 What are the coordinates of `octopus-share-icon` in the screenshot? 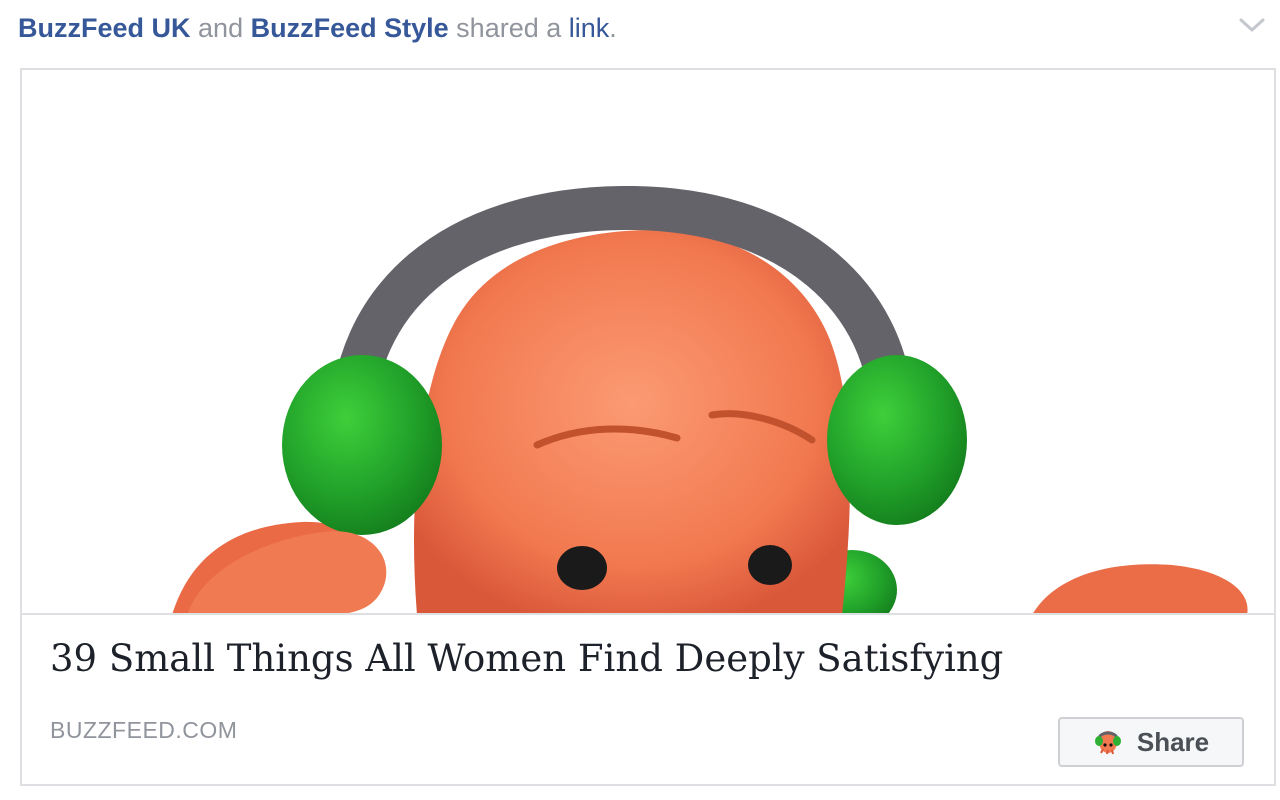 It's located at (1108, 742).